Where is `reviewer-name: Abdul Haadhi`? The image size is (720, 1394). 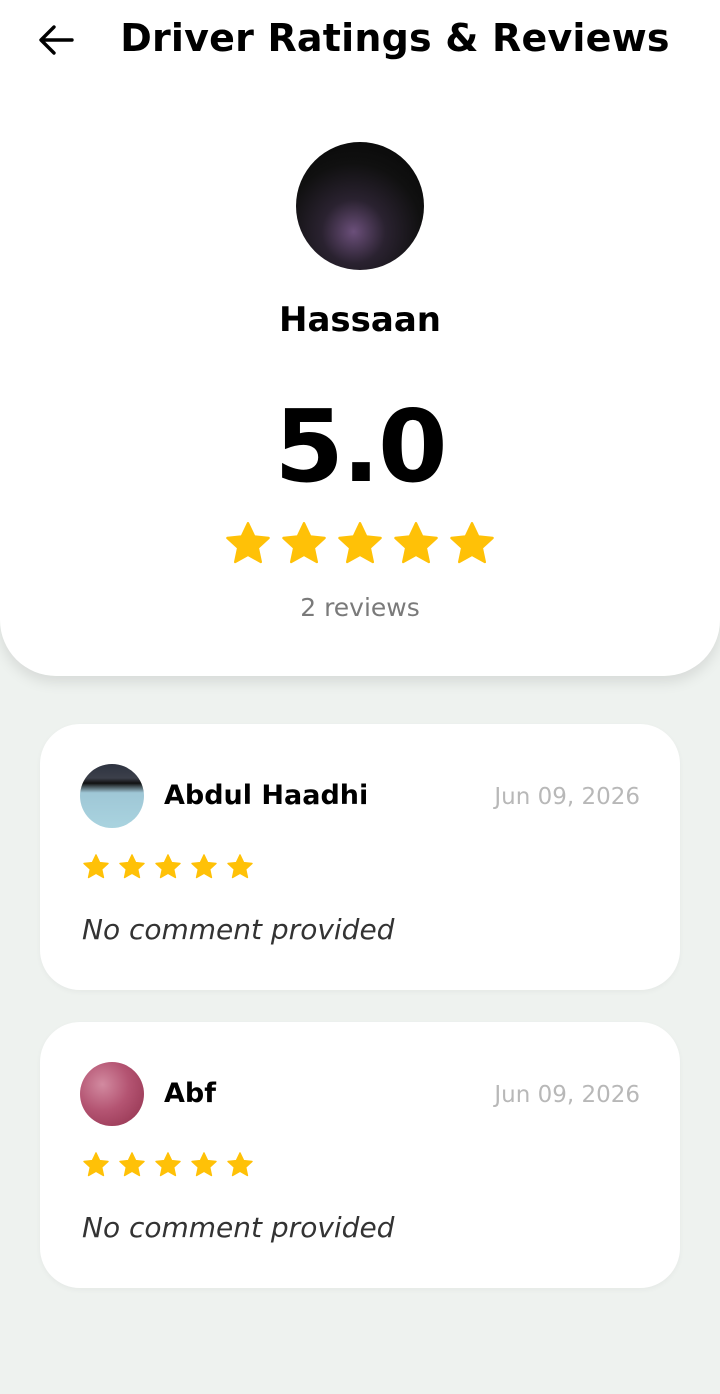
reviewer-name: Abdul Haadhi is located at coordinates (266, 795).